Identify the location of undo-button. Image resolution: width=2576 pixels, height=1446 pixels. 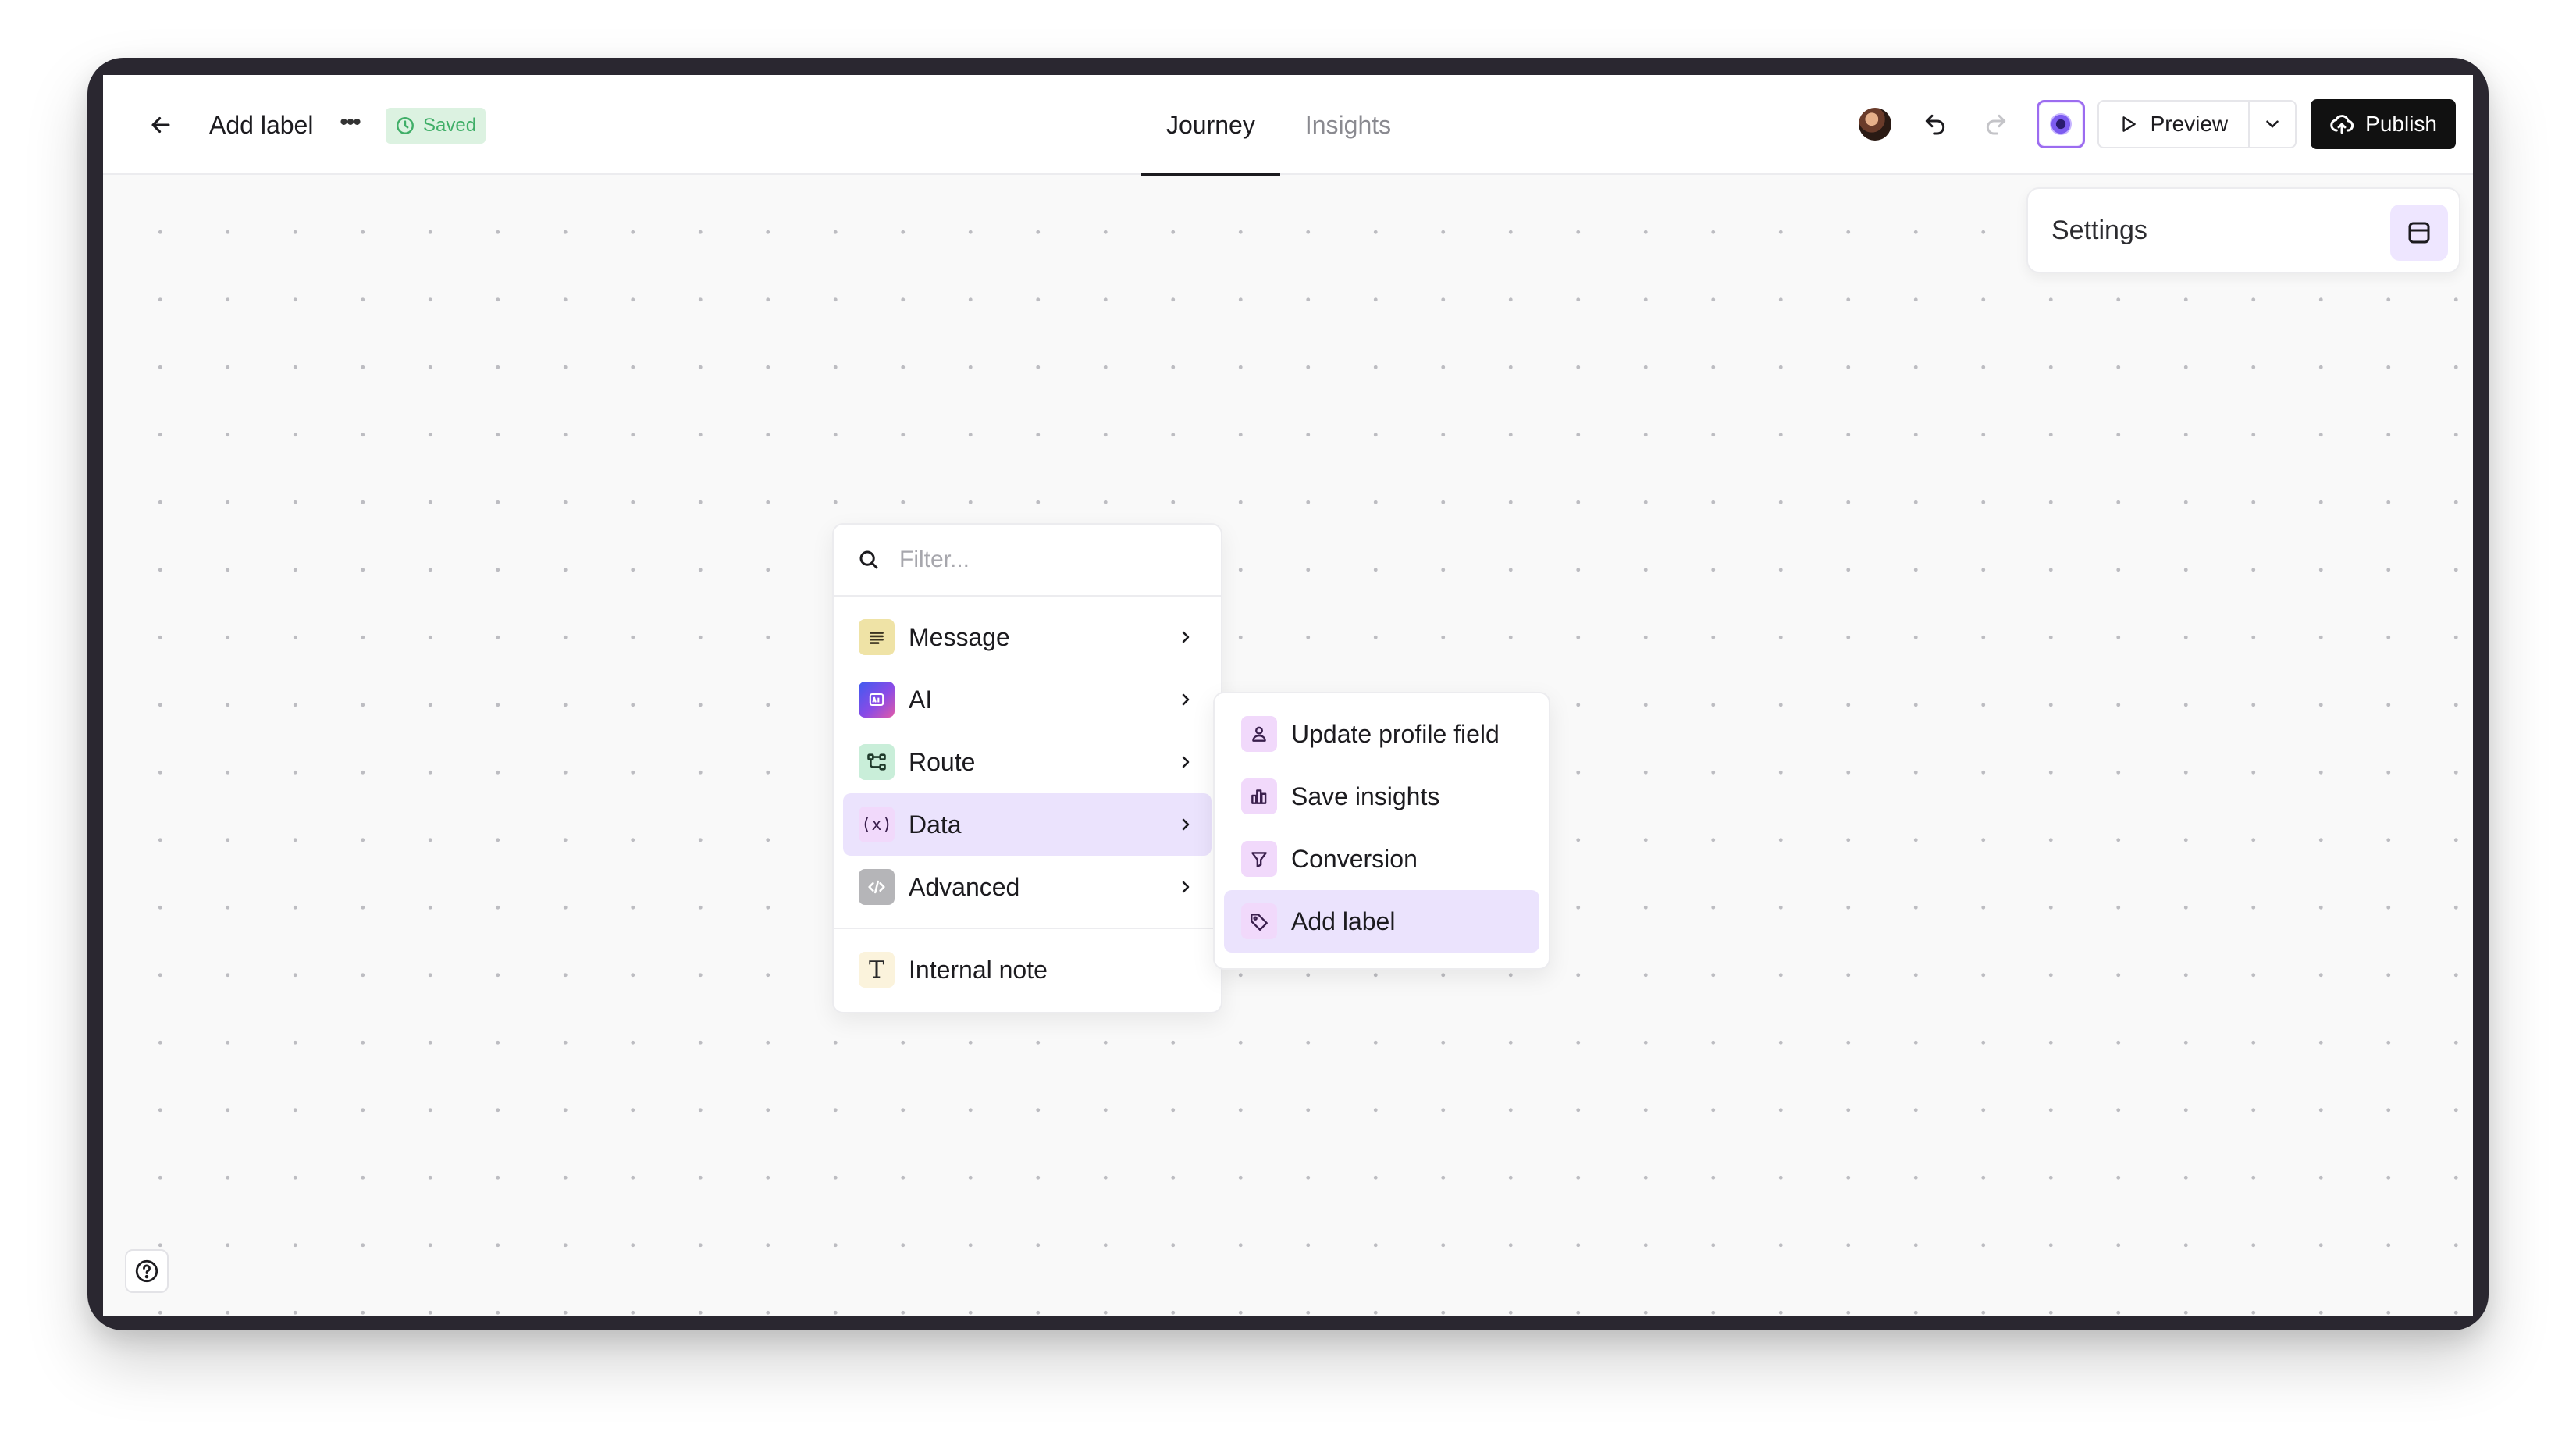
(1935, 124).